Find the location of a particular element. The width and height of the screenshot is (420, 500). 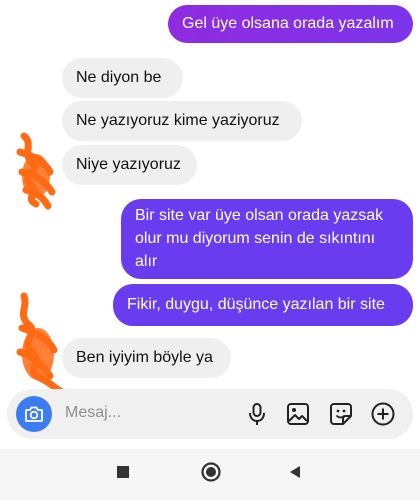

message-text: Ben iyiyim böyle ya is located at coordinates (144, 357).